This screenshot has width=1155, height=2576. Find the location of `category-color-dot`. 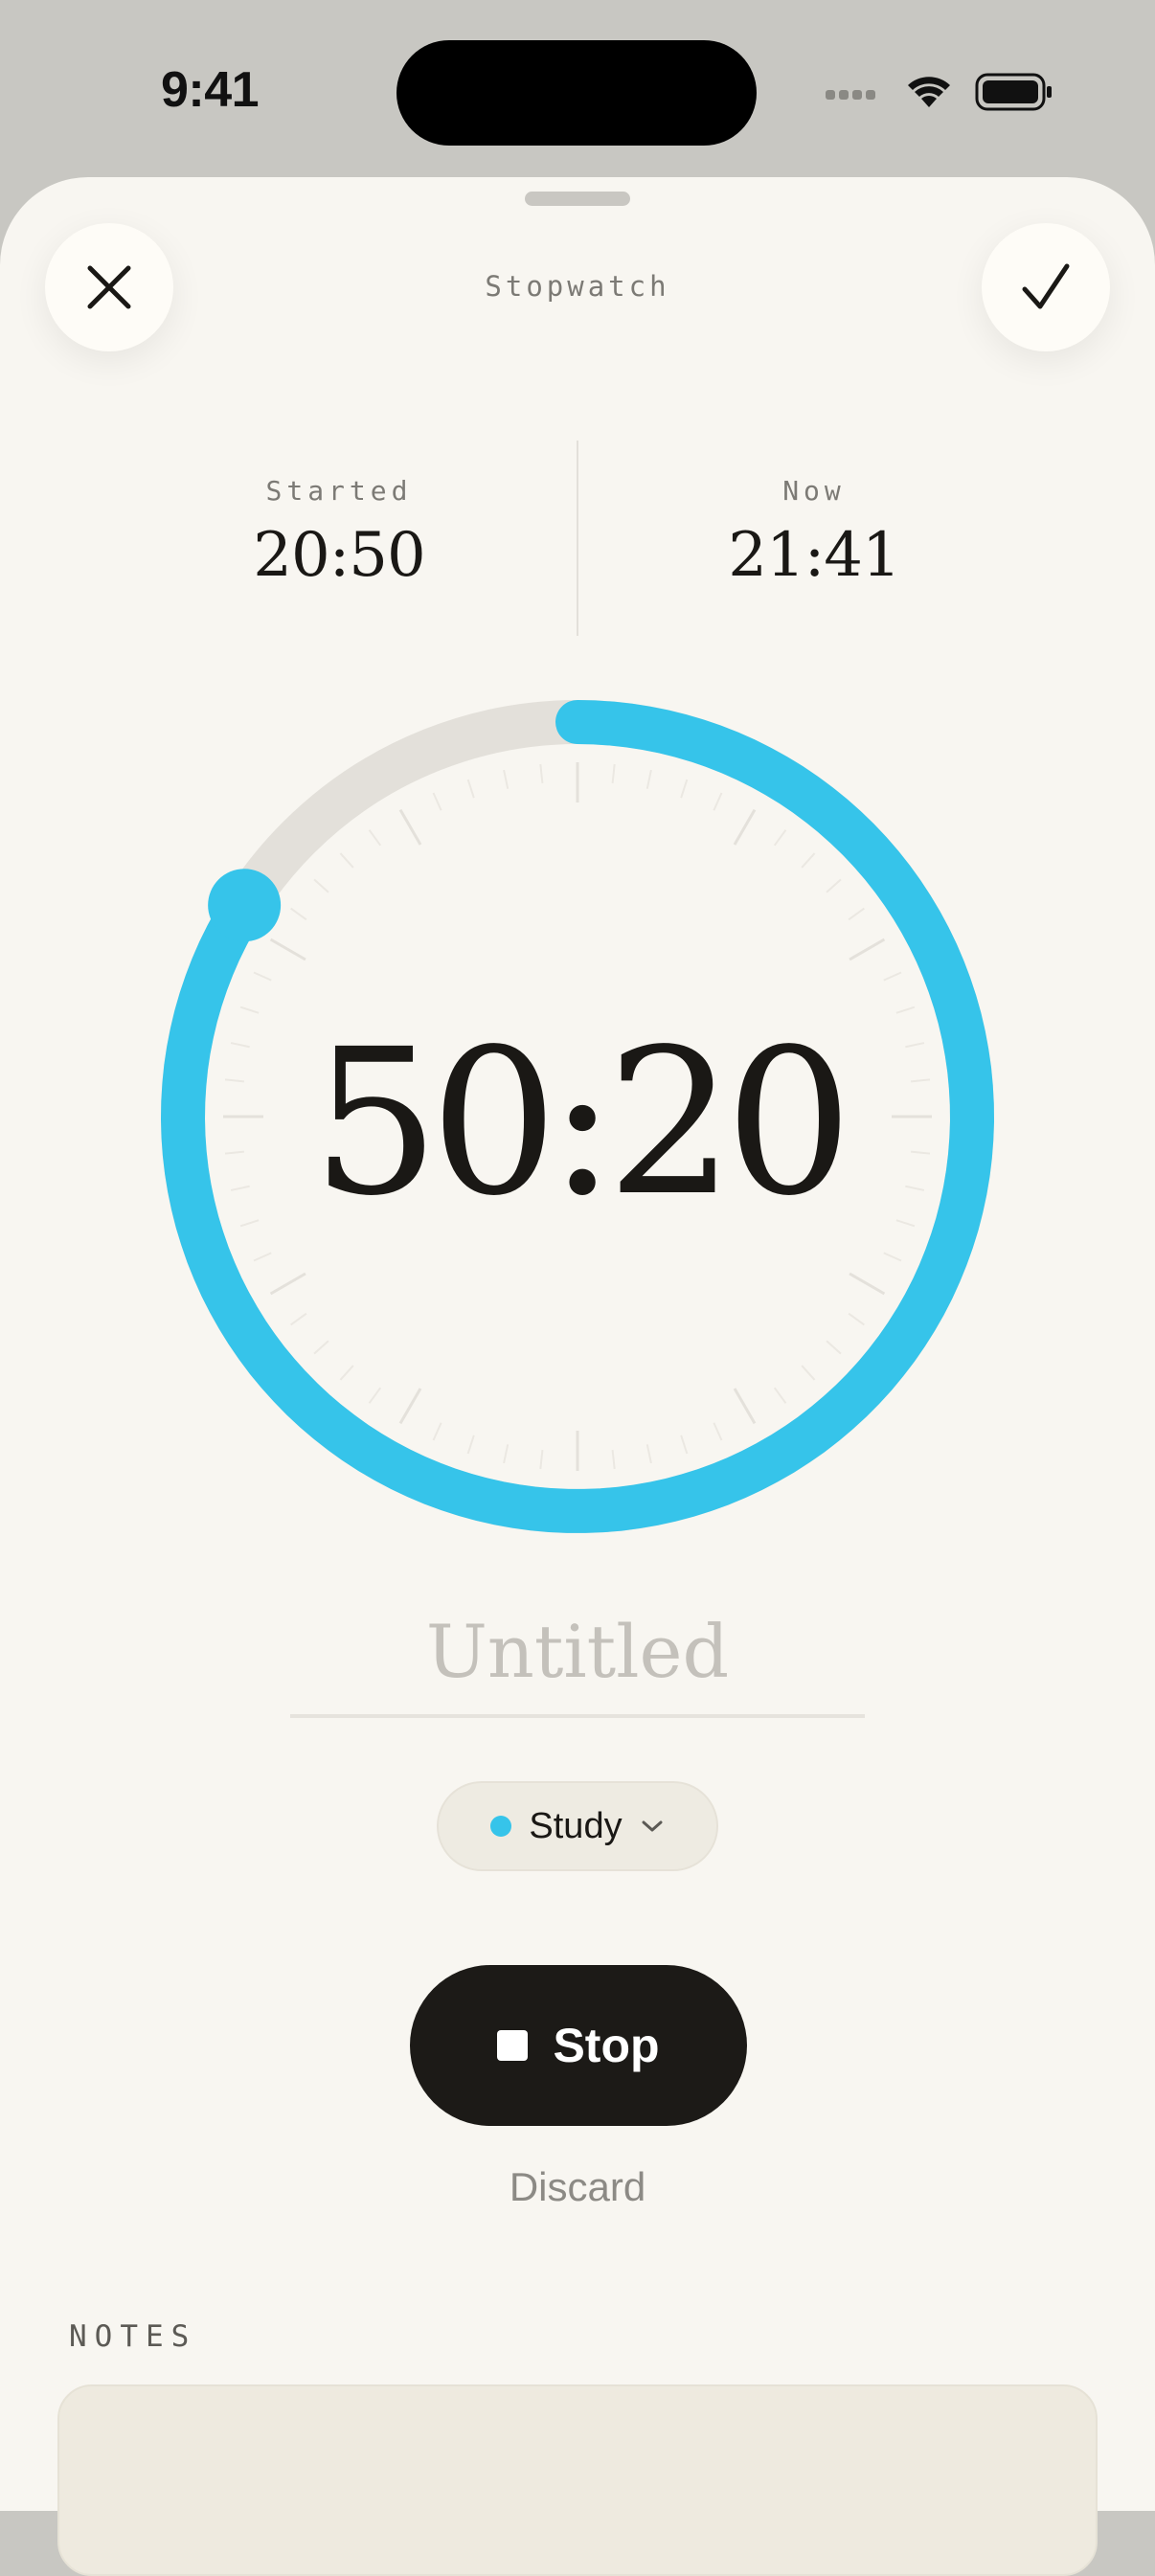

category-color-dot is located at coordinates (501, 1826).